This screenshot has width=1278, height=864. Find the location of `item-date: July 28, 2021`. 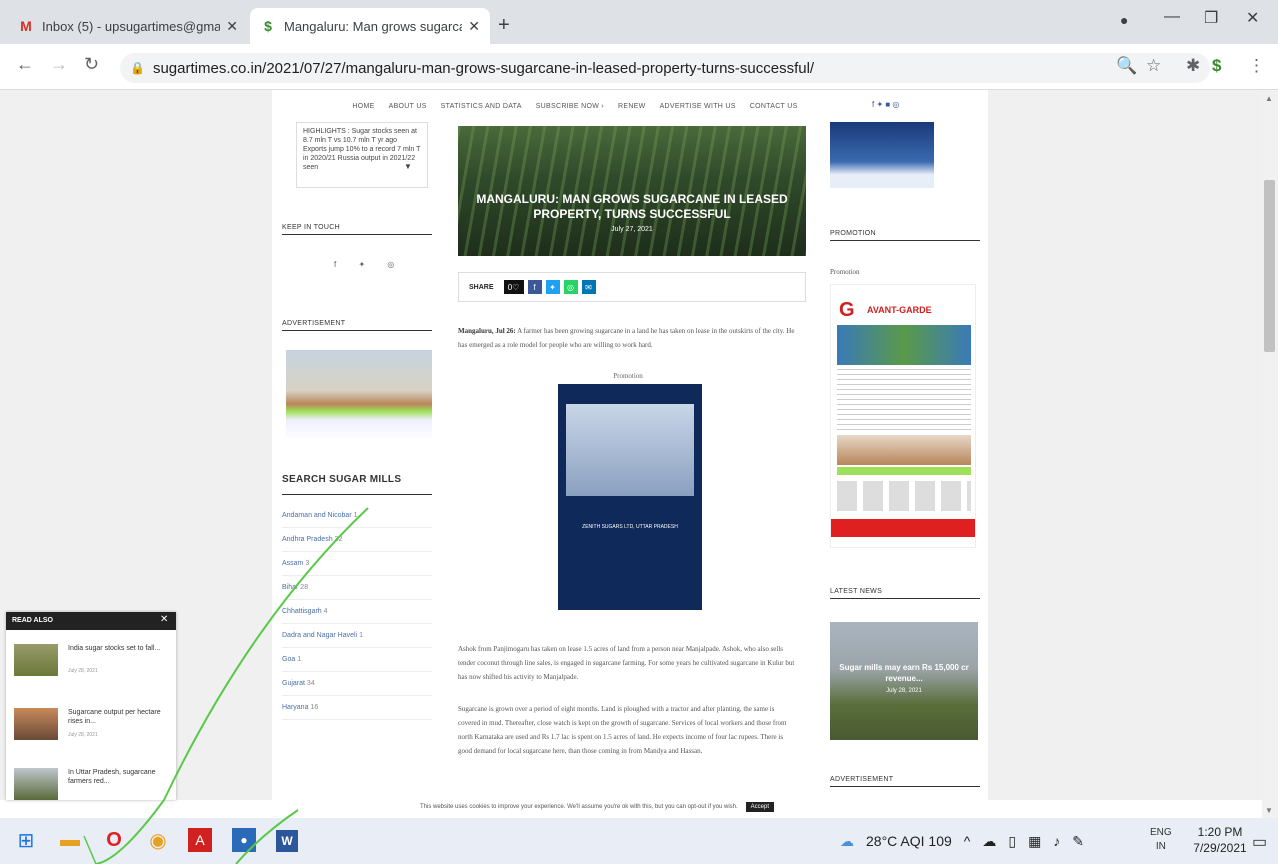

item-date: July 28, 2021 is located at coordinates (83, 671).